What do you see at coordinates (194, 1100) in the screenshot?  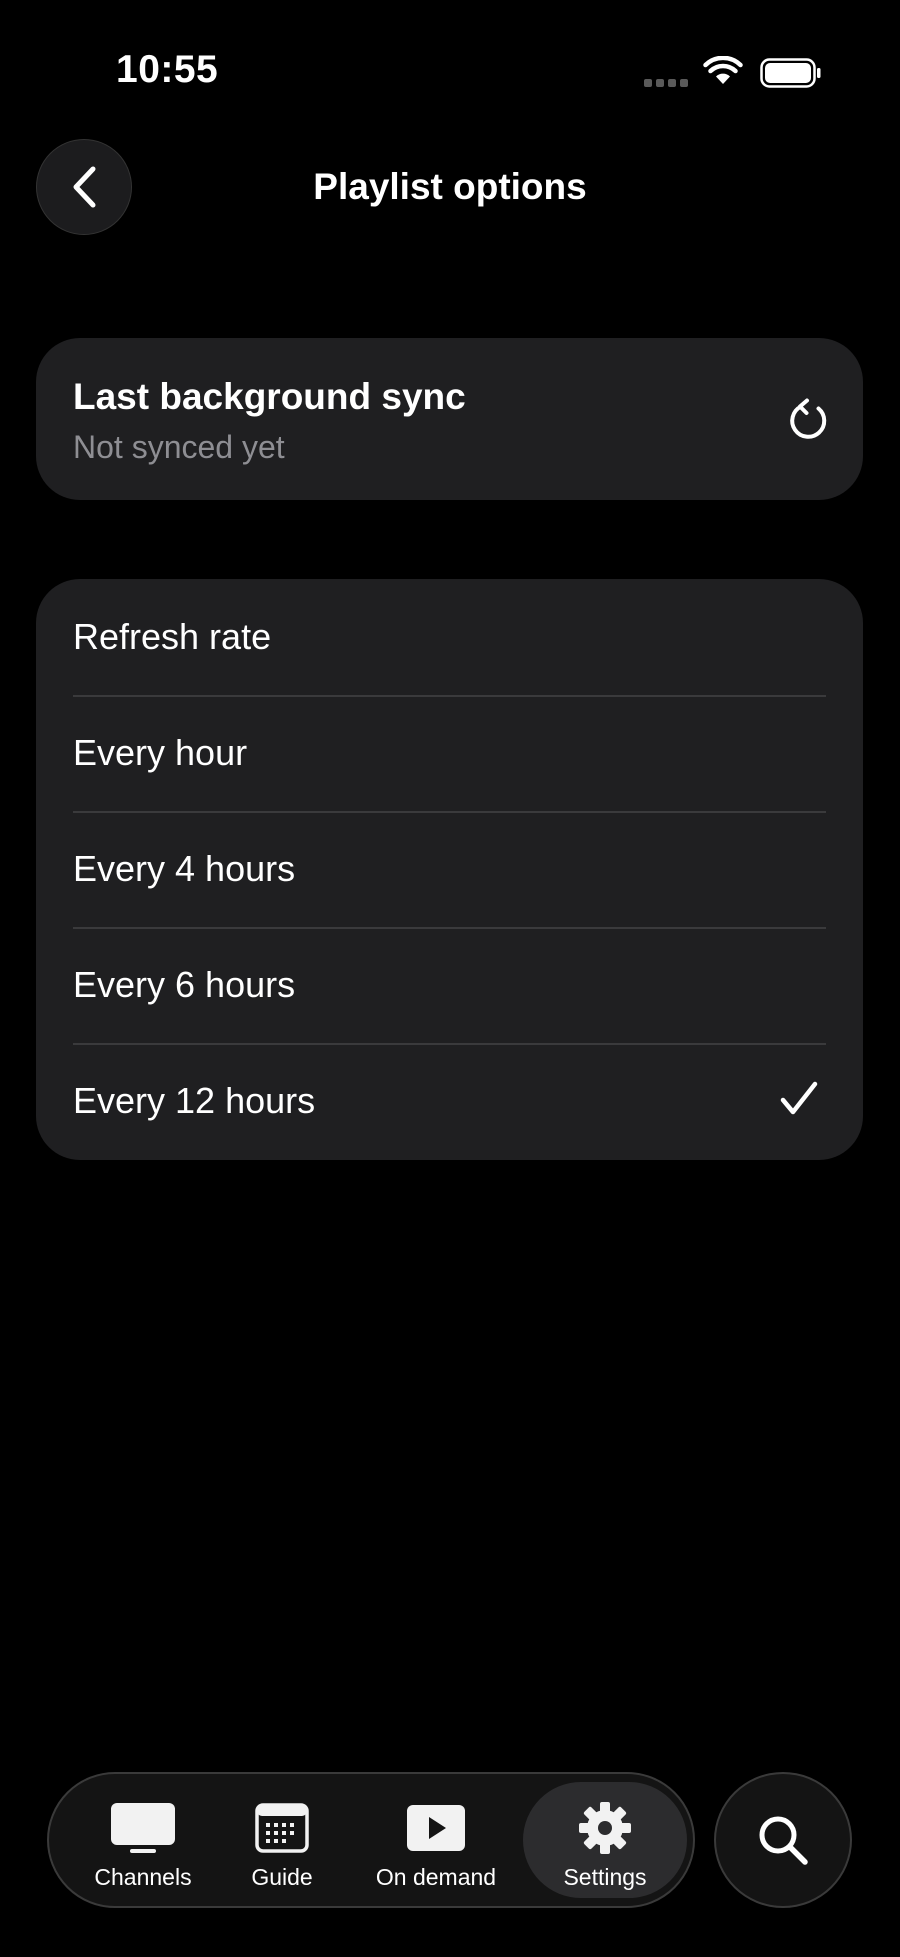 I see `option-label: Every 12 hours` at bounding box center [194, 1100].